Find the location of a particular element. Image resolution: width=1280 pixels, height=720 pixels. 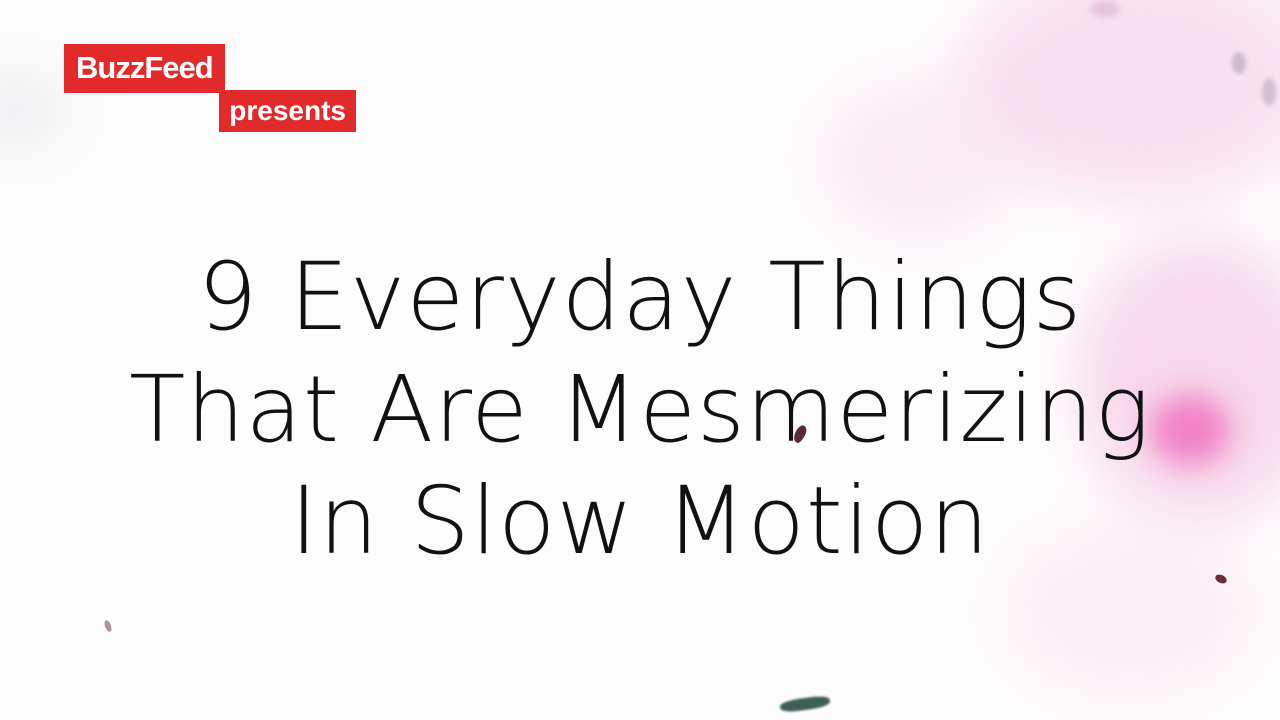

grey-splash-left is located at coordinates (35, 110).